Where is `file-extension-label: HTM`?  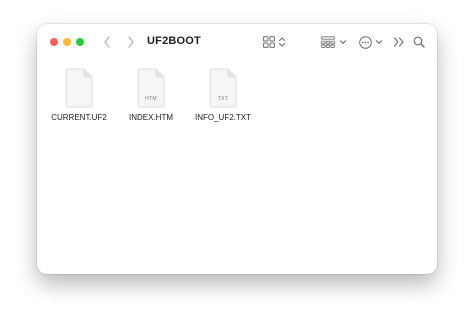
file-extension-label: HTM is located at coordinates (151, 99).